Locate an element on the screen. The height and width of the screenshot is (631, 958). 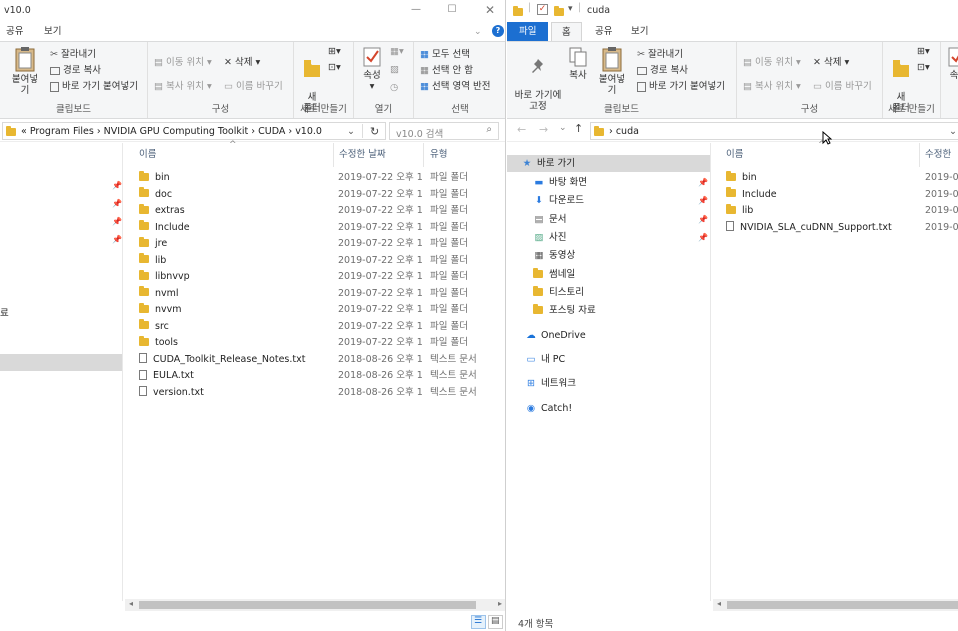
address-bar: › cuda ⌄ is located at coordinates (774, 131).